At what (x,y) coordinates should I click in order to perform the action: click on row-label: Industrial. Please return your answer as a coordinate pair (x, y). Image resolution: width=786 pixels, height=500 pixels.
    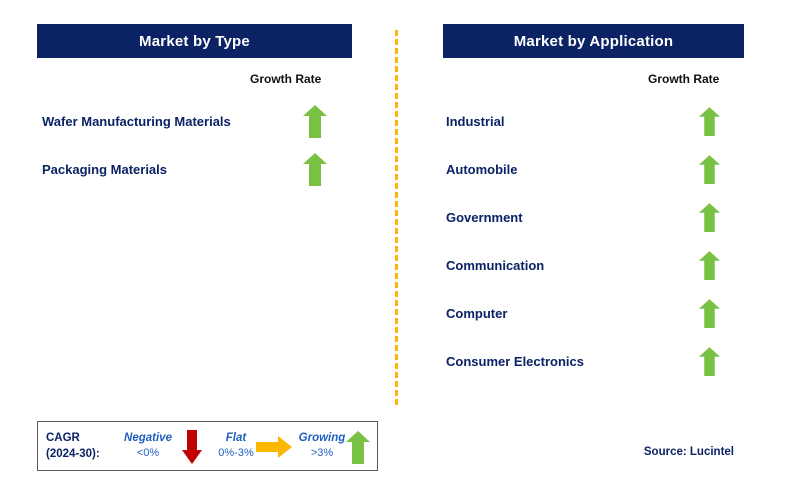
    Looking at the image, I should click on (475, 121).